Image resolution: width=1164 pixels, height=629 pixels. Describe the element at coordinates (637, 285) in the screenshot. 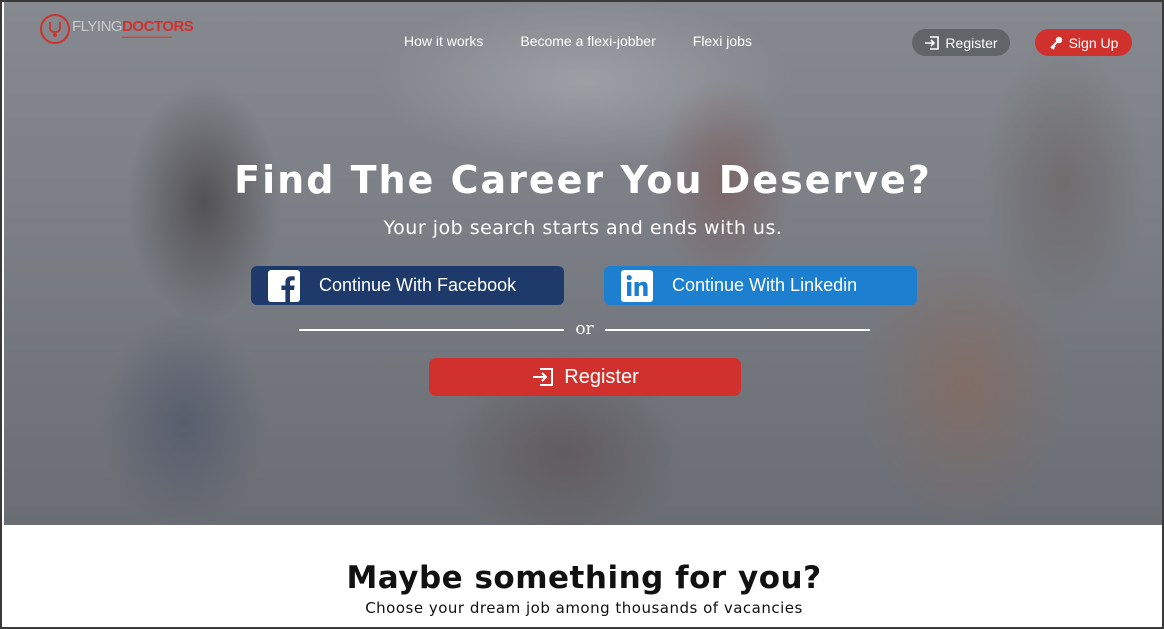

I see `linkedin-icon` at that location.